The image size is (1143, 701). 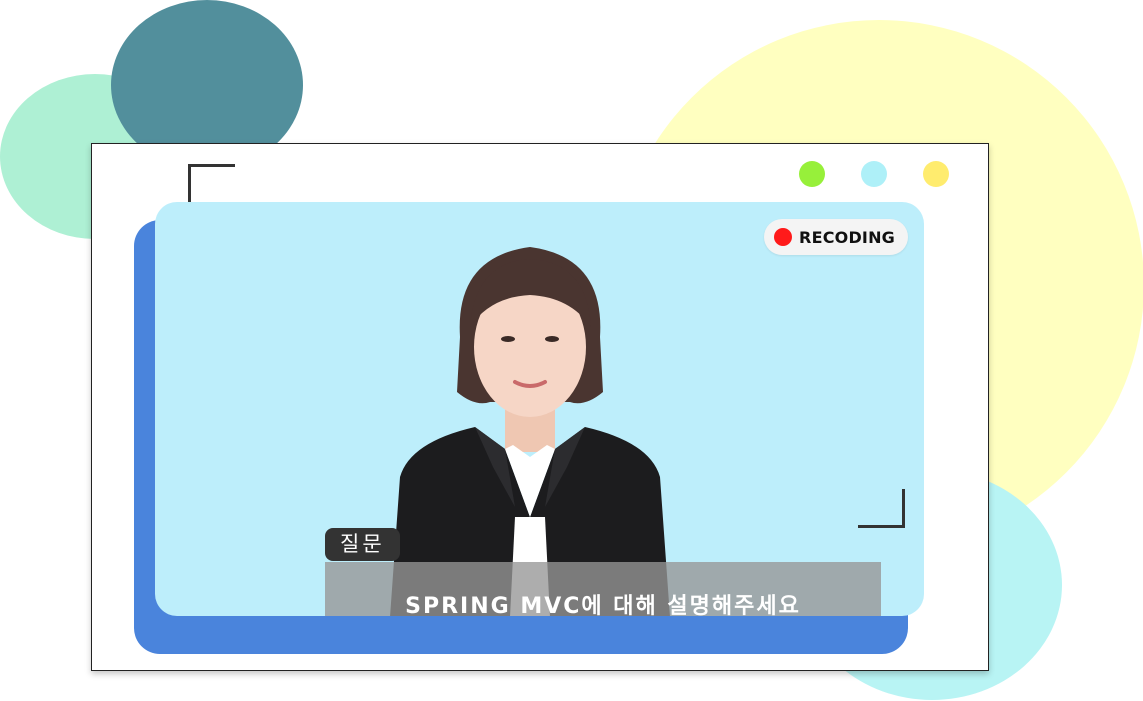 What do you see at coordinates (874, 174) in the screenshot?
I see `cyan-dot-icon` at bounding box center [874, 174].